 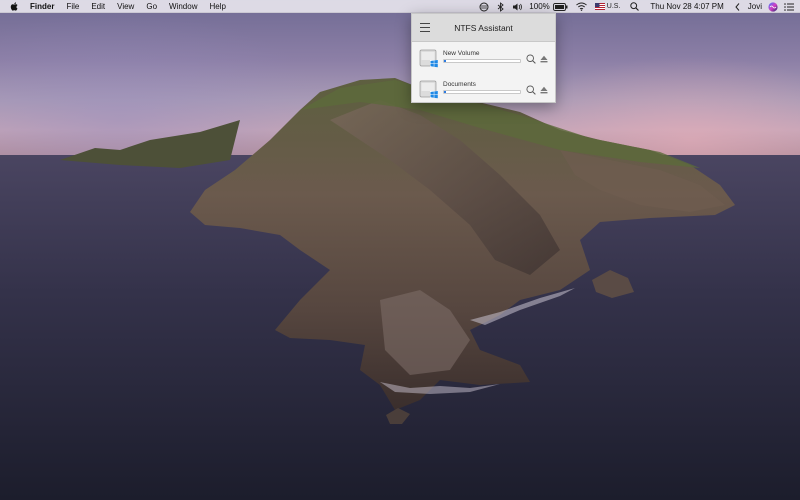 What do you see at coordinates (15, 6) in the screenshot?
I see `apple-icon` at bounding box center [15, 6].